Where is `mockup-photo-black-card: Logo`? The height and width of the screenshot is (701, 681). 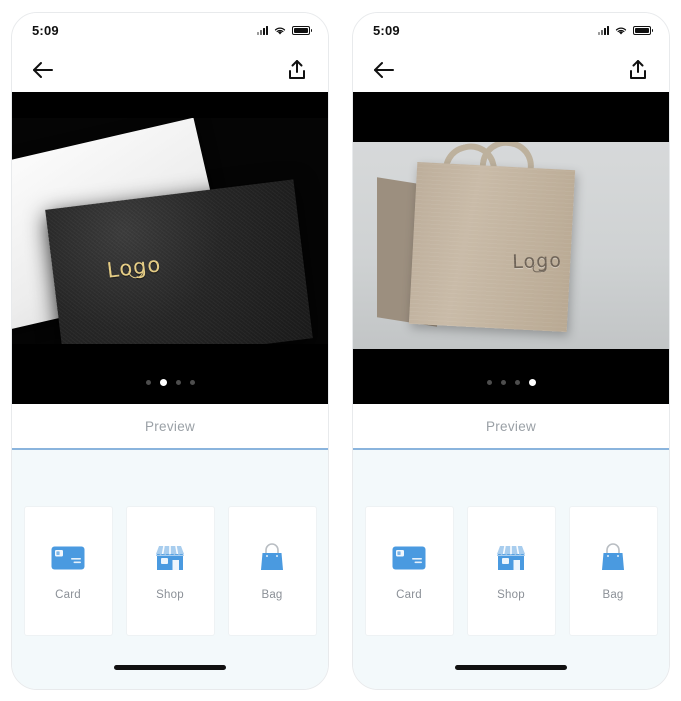 mockup-photo-black-card: Logo is located at coordinates (170, 231).